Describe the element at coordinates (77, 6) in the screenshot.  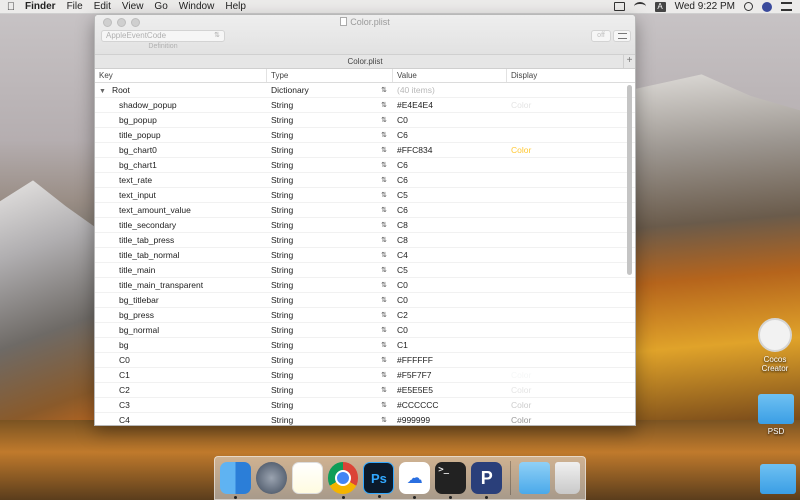
I see `menu-file: File` at that location.